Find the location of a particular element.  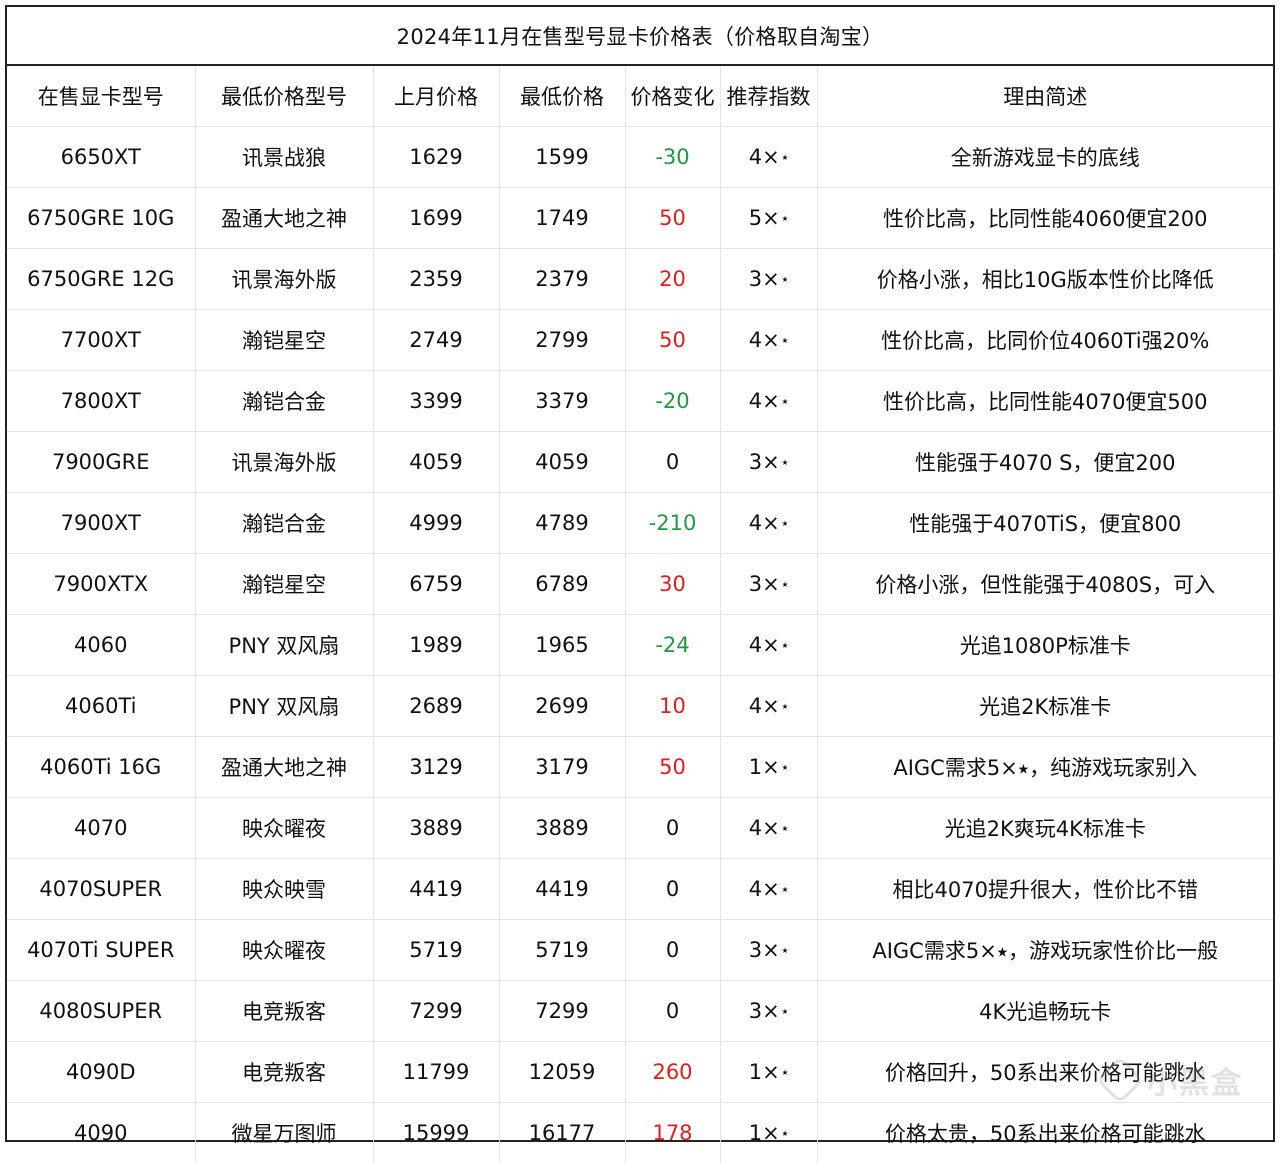

cell-lowest-price: 3889 is located at coordinates (562, 828).